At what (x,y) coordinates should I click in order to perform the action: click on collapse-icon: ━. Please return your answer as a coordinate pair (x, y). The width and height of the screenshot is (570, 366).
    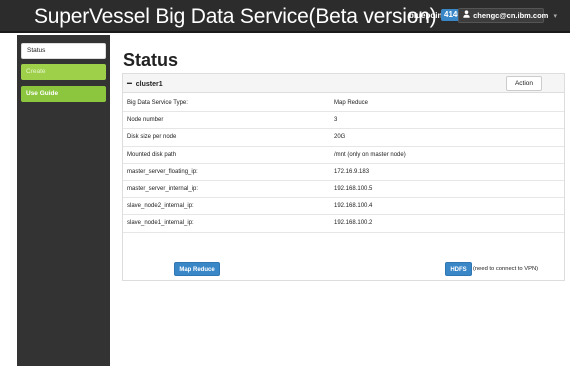
    Looking at the image, I should click on (129, 83).